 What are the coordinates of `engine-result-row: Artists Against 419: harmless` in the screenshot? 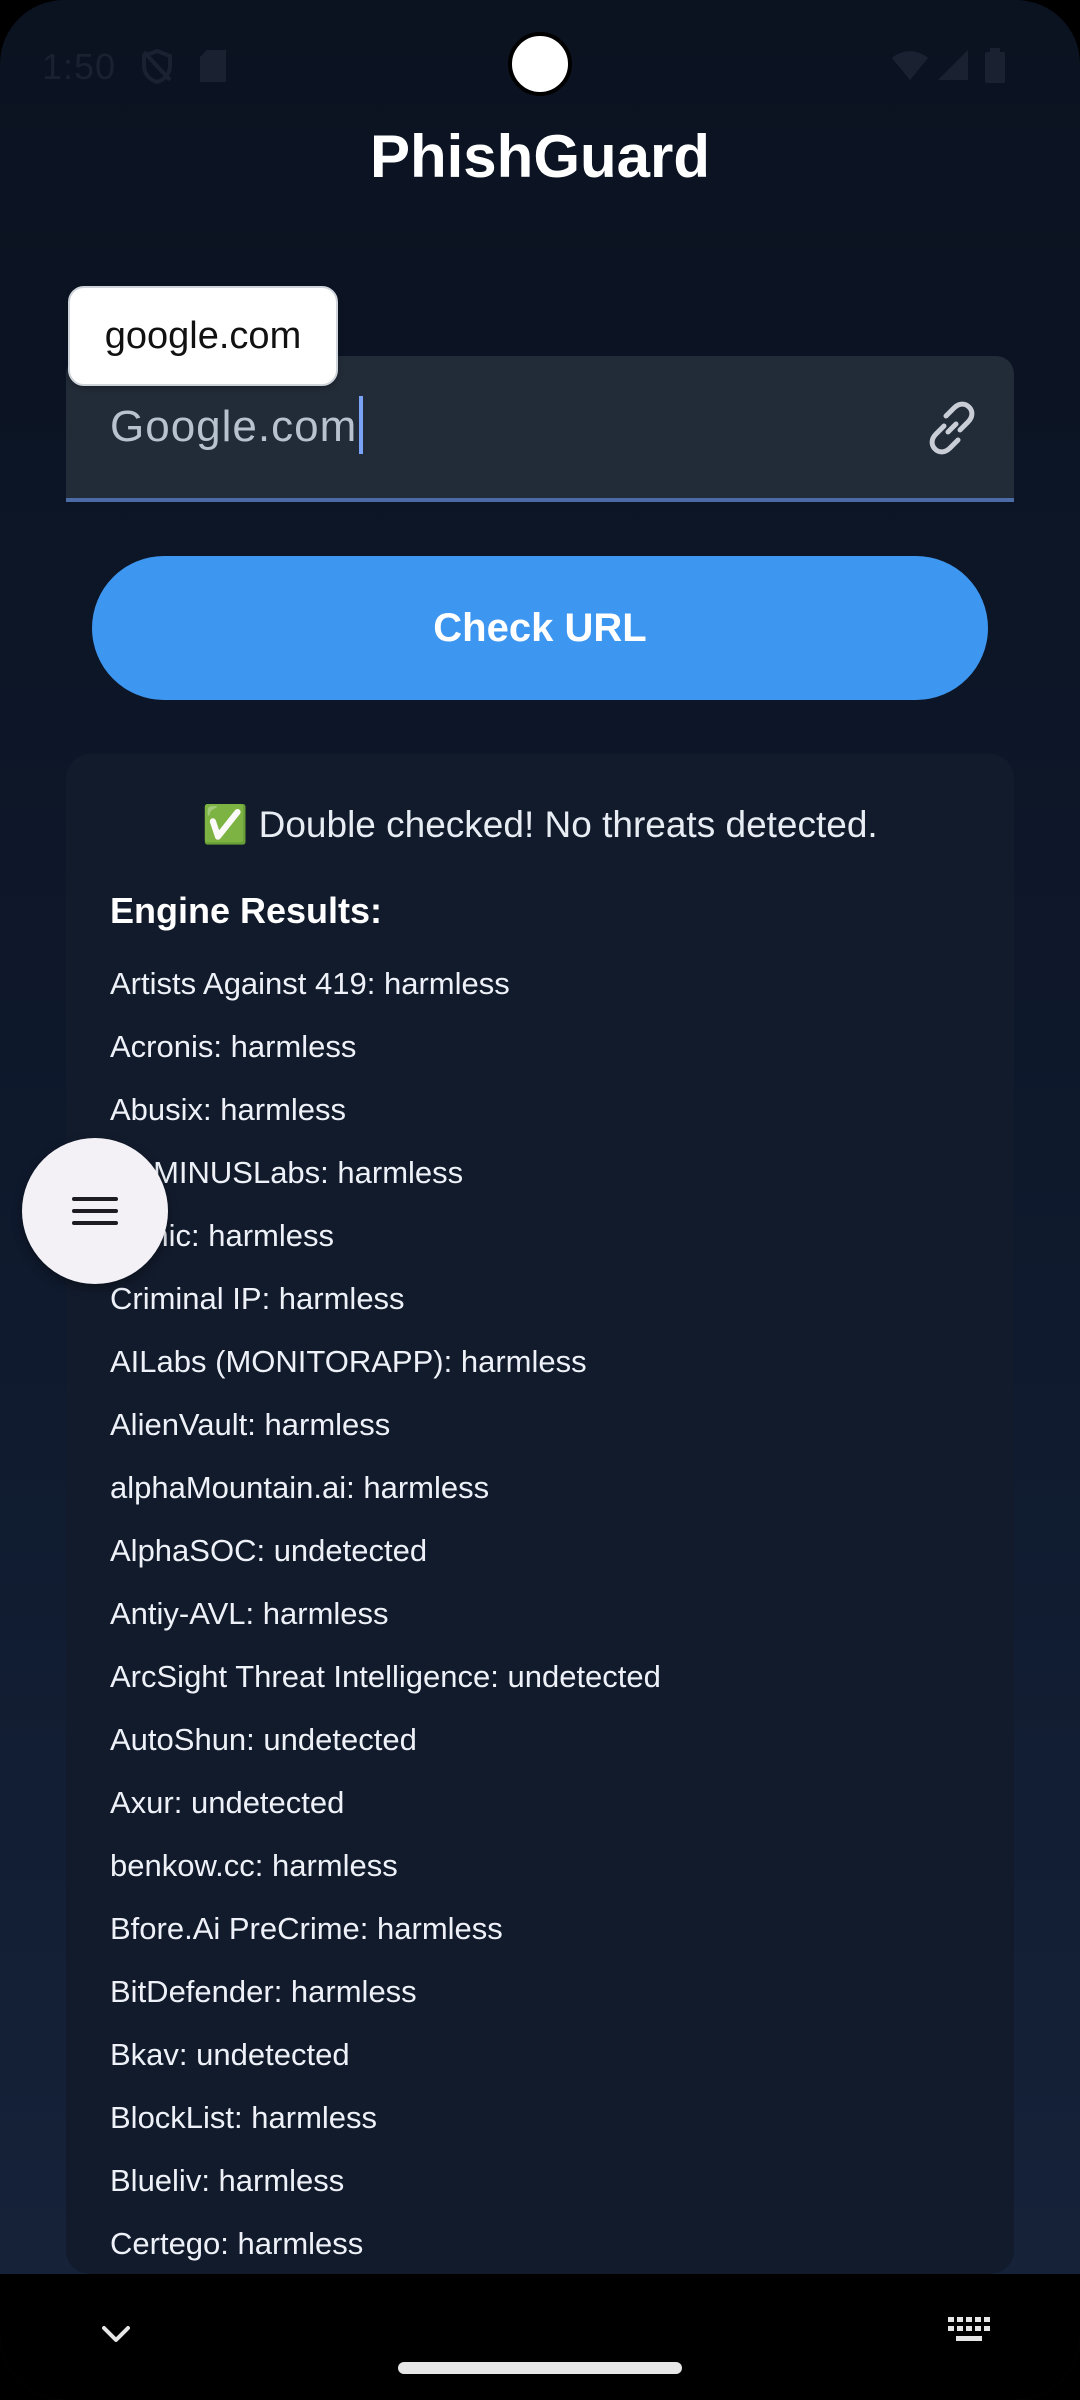 It's located at (310, 983).